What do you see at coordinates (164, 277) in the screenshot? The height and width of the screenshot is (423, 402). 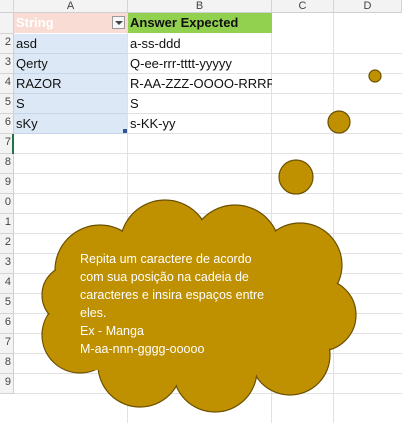 I see `callout-line: com sua posição na cadeia de` at bounding box center [164, 277].